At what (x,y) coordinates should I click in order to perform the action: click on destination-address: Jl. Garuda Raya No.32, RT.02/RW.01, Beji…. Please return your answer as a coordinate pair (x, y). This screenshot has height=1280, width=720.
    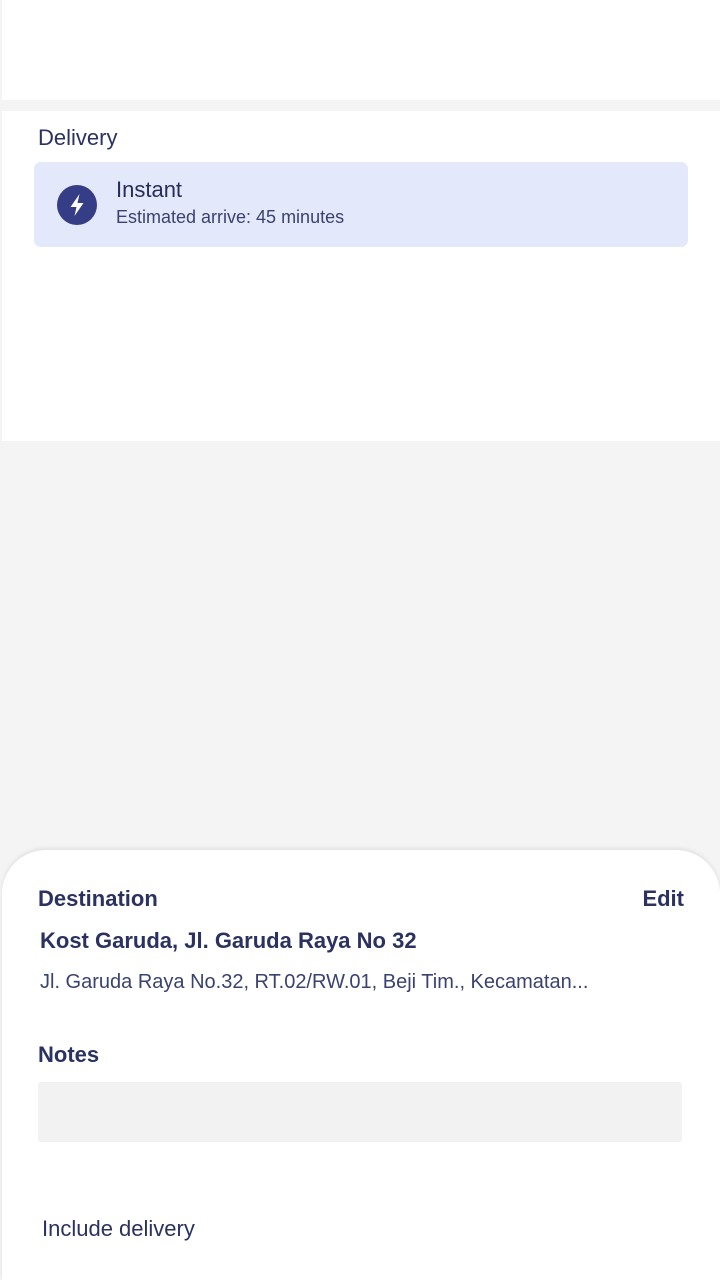
    Looking at the image, I should click on (314, 982).